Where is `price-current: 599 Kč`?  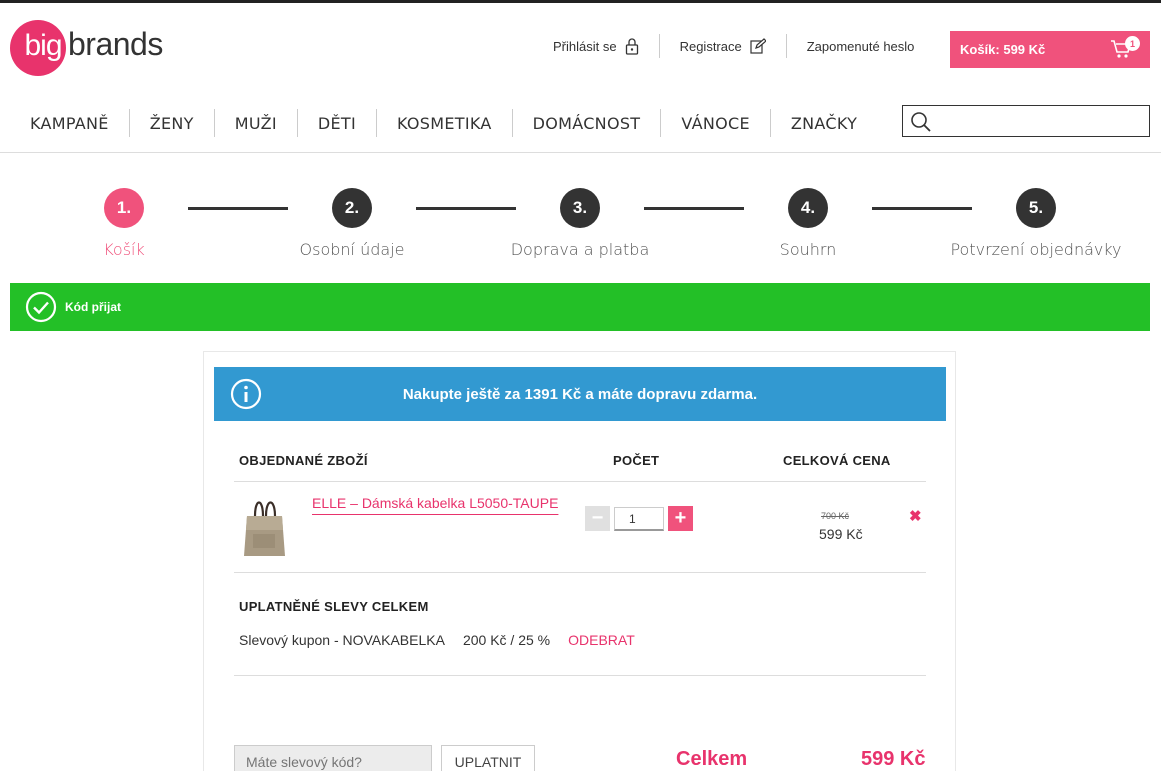
price-current: 599 Kč is located at coordinates (841, 534).